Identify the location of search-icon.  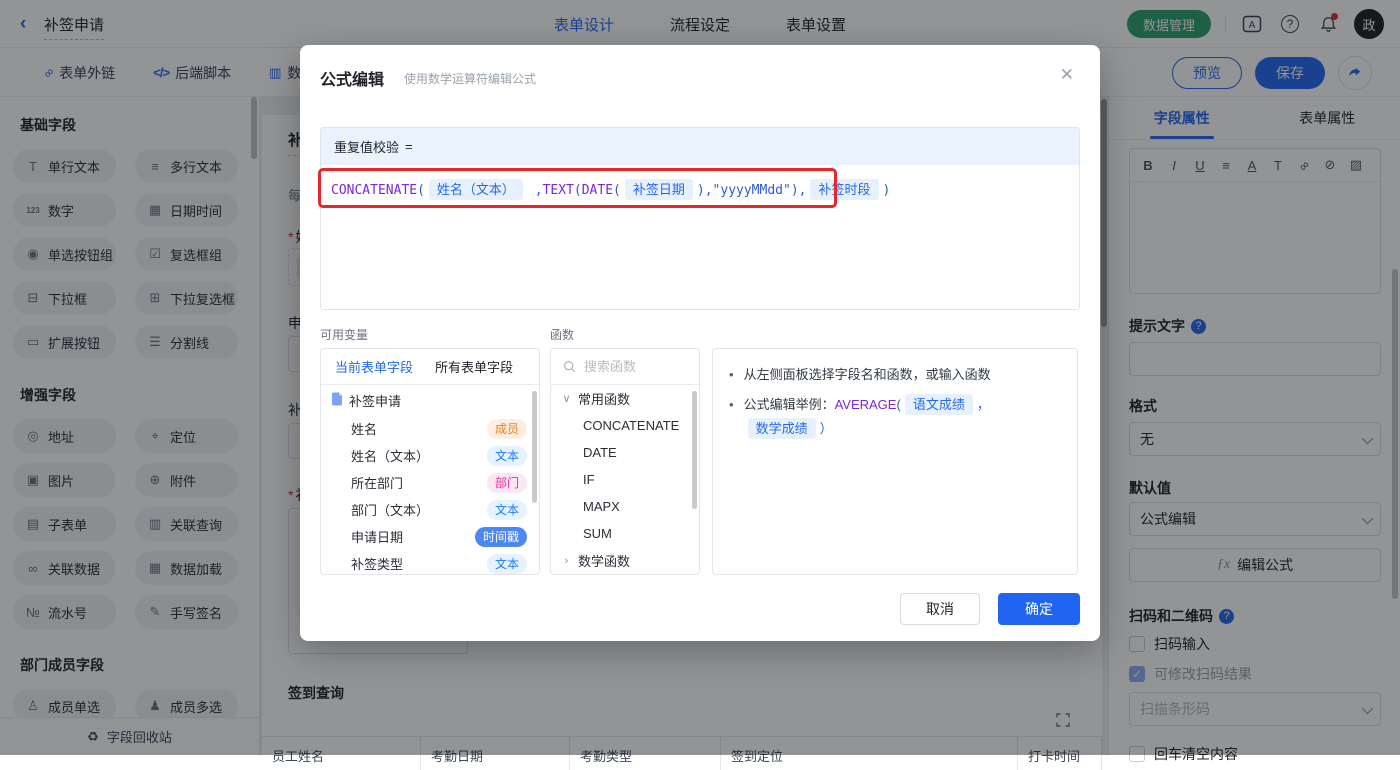
(569, 366).